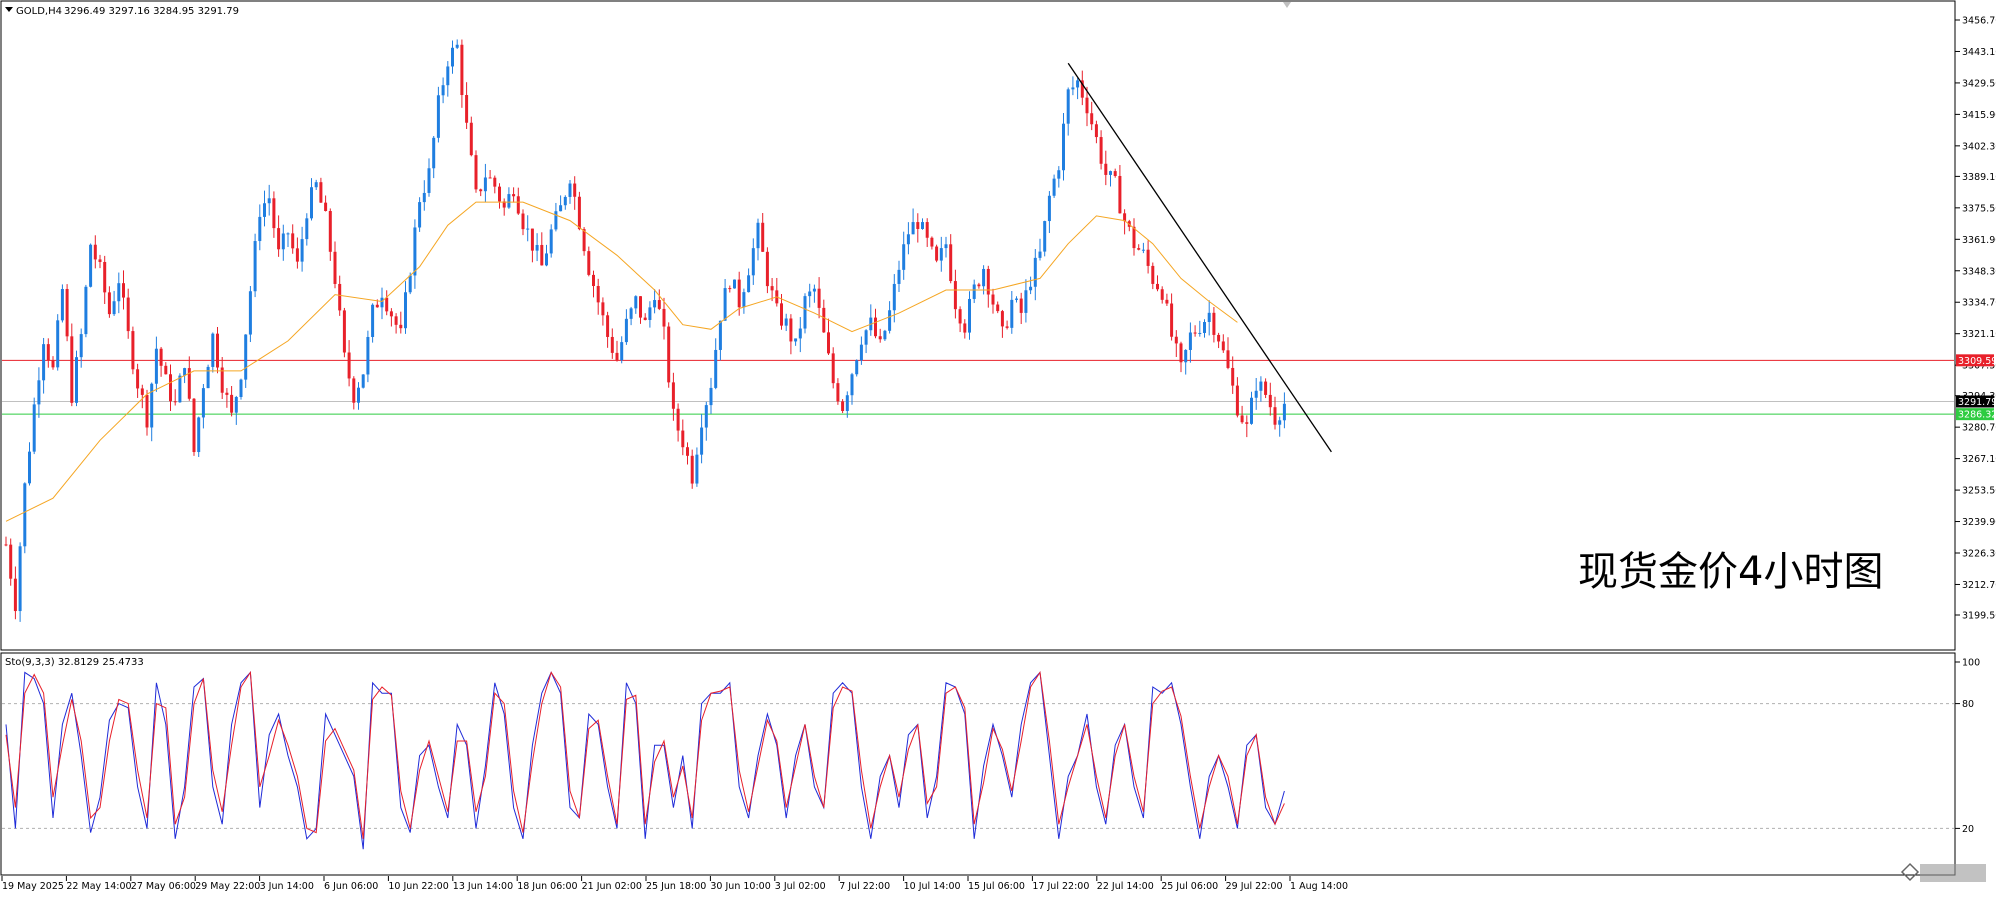  I want to click on logo-mark, so click(1953, 873).